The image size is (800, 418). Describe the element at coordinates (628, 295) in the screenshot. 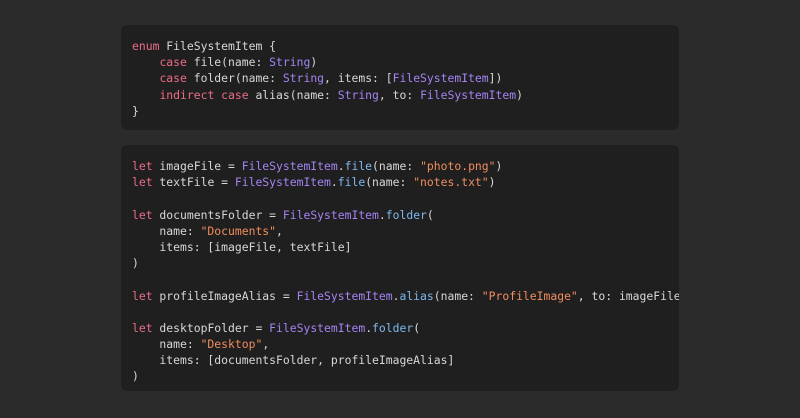

I see `code-text: , to: imageFile)` at that location.